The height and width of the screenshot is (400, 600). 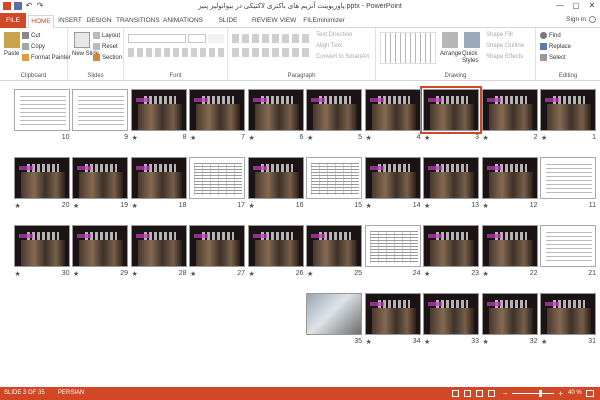 I want to click on fit-slide-icon, so click(x=590, y=393).